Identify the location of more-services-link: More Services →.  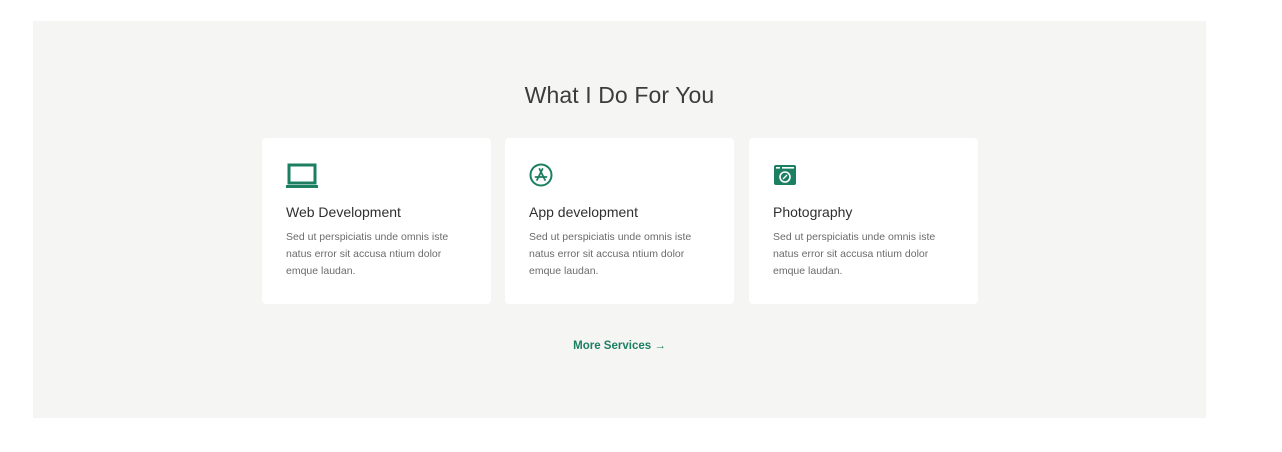
(619, 346).